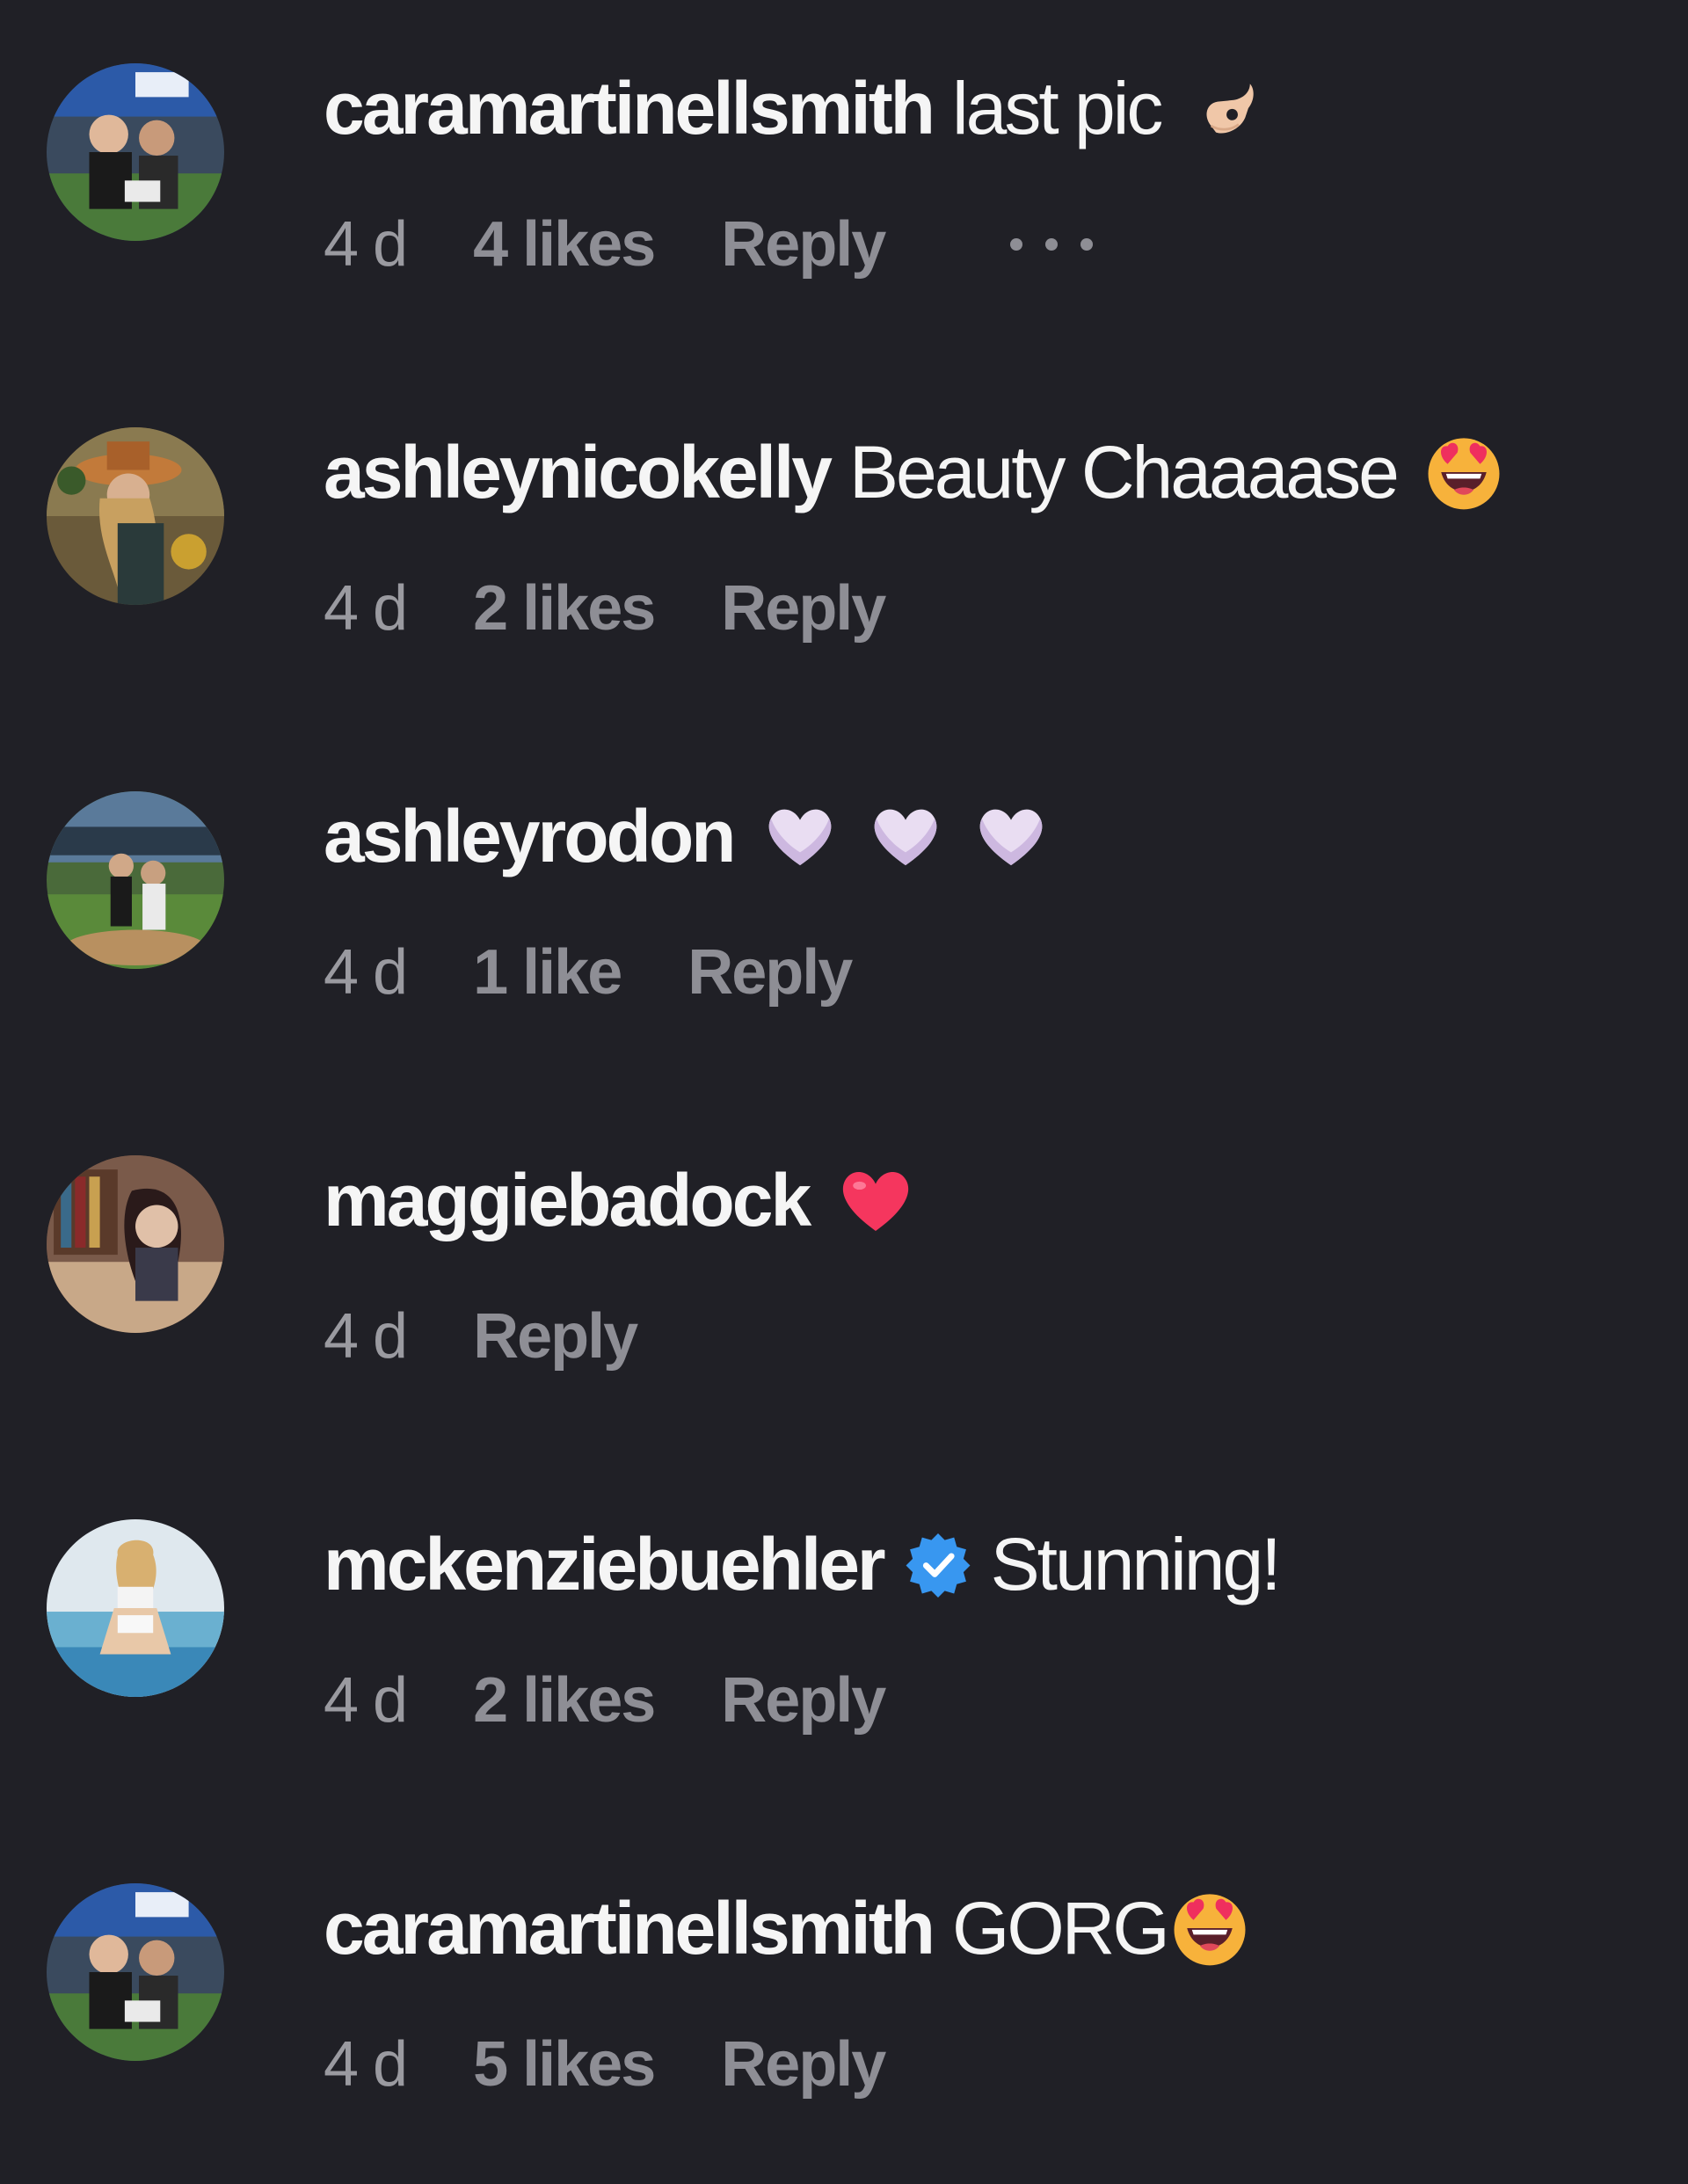 This screenshot has width=1688, height=2184. What do you see at coordinates (1227, 108) in the screenshot?
I see `ok-hand-icon` at bounding box center [1227, 108].